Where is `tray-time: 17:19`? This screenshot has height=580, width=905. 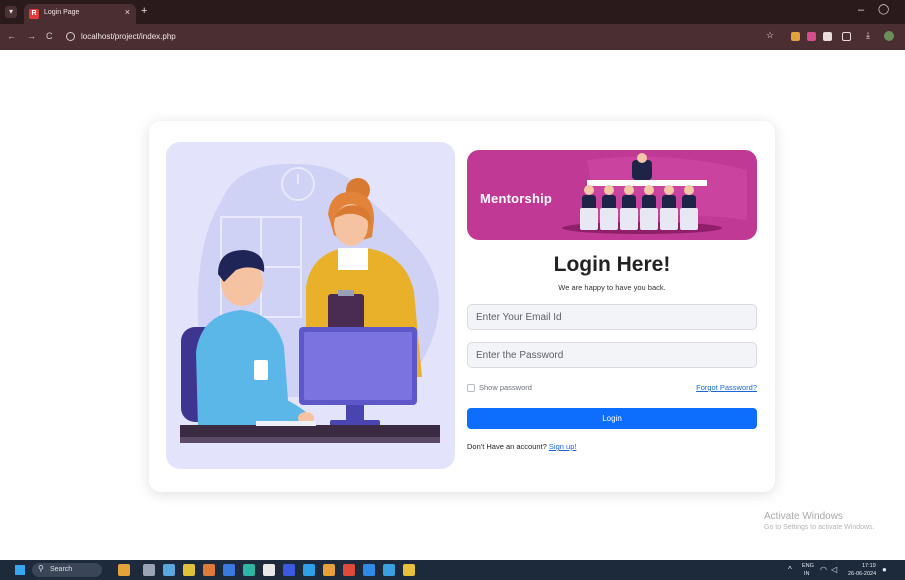 tray-time: 17:19 is located at coordinates (869, 566).